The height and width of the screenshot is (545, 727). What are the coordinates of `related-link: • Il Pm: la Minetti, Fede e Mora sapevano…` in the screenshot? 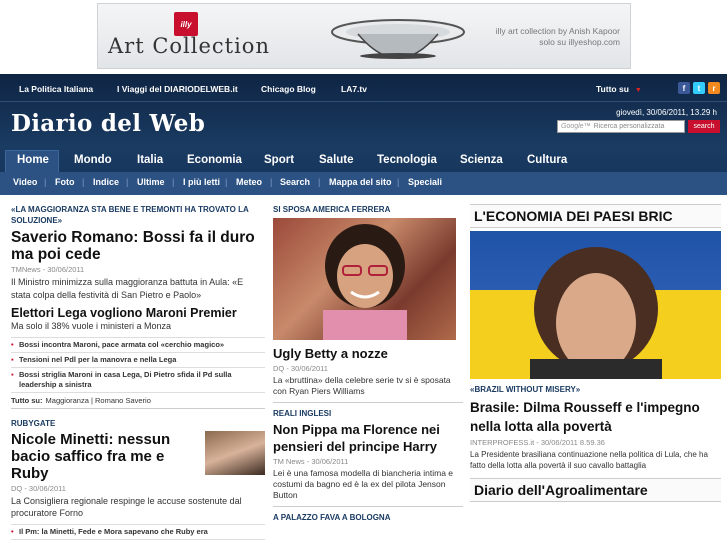 It's located at (138, 532).